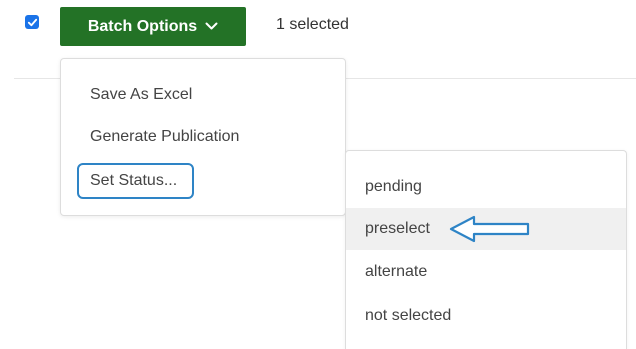  I want to click on status-option-label: pending, so click(393, 186).